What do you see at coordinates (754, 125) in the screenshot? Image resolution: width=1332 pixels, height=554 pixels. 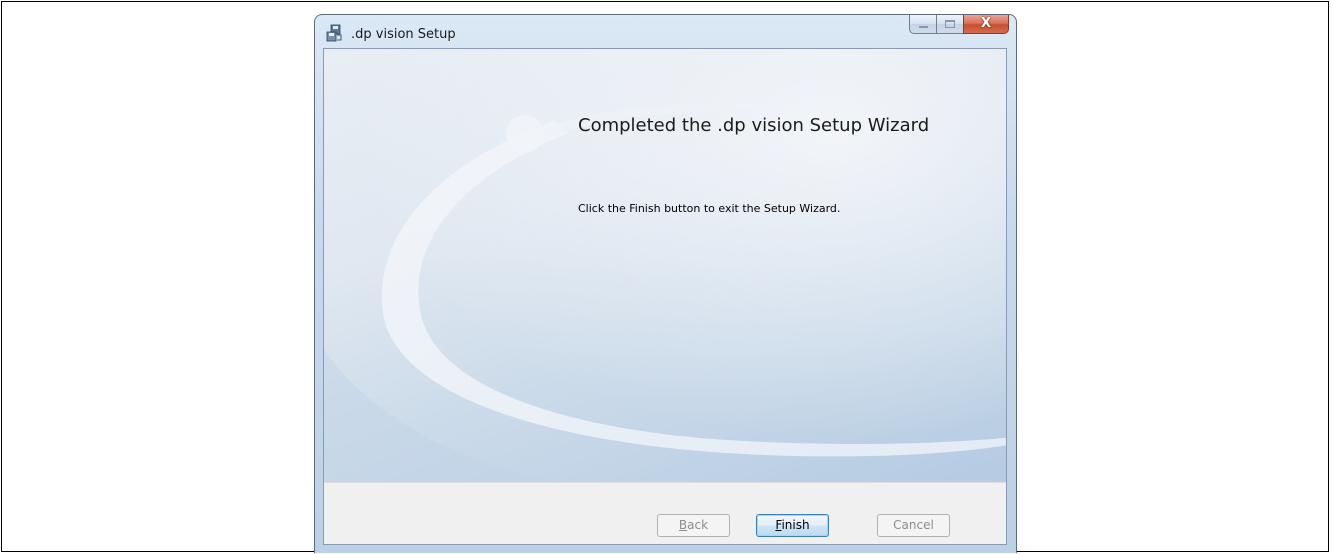 I see `wizard-heading: Completed the .dp vision Setup Wizard` at bounding box center [754, 125].